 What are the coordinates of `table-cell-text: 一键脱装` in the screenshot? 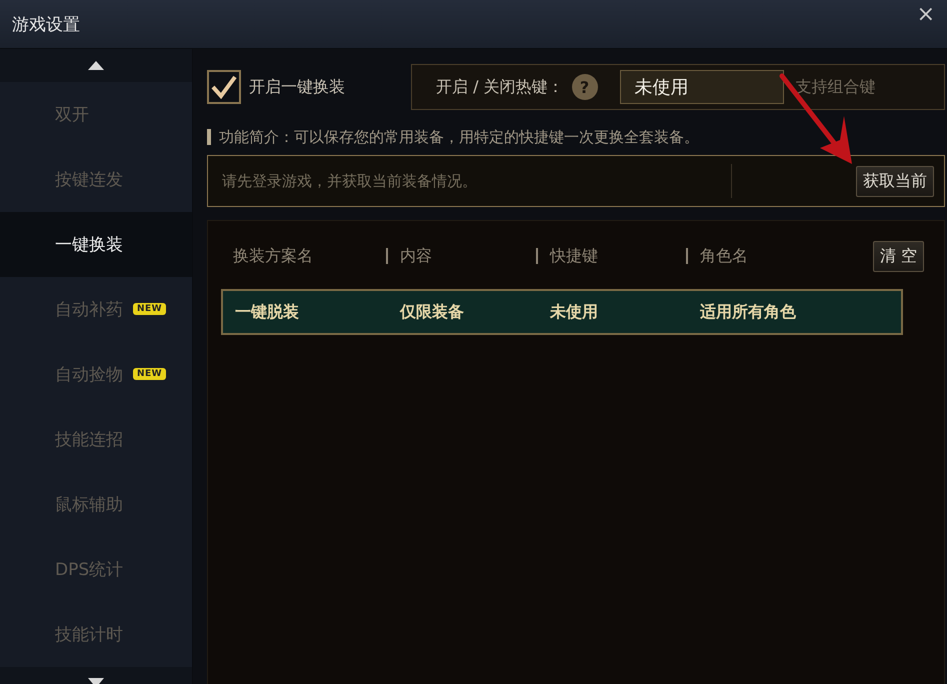 It's located at (267, 312).